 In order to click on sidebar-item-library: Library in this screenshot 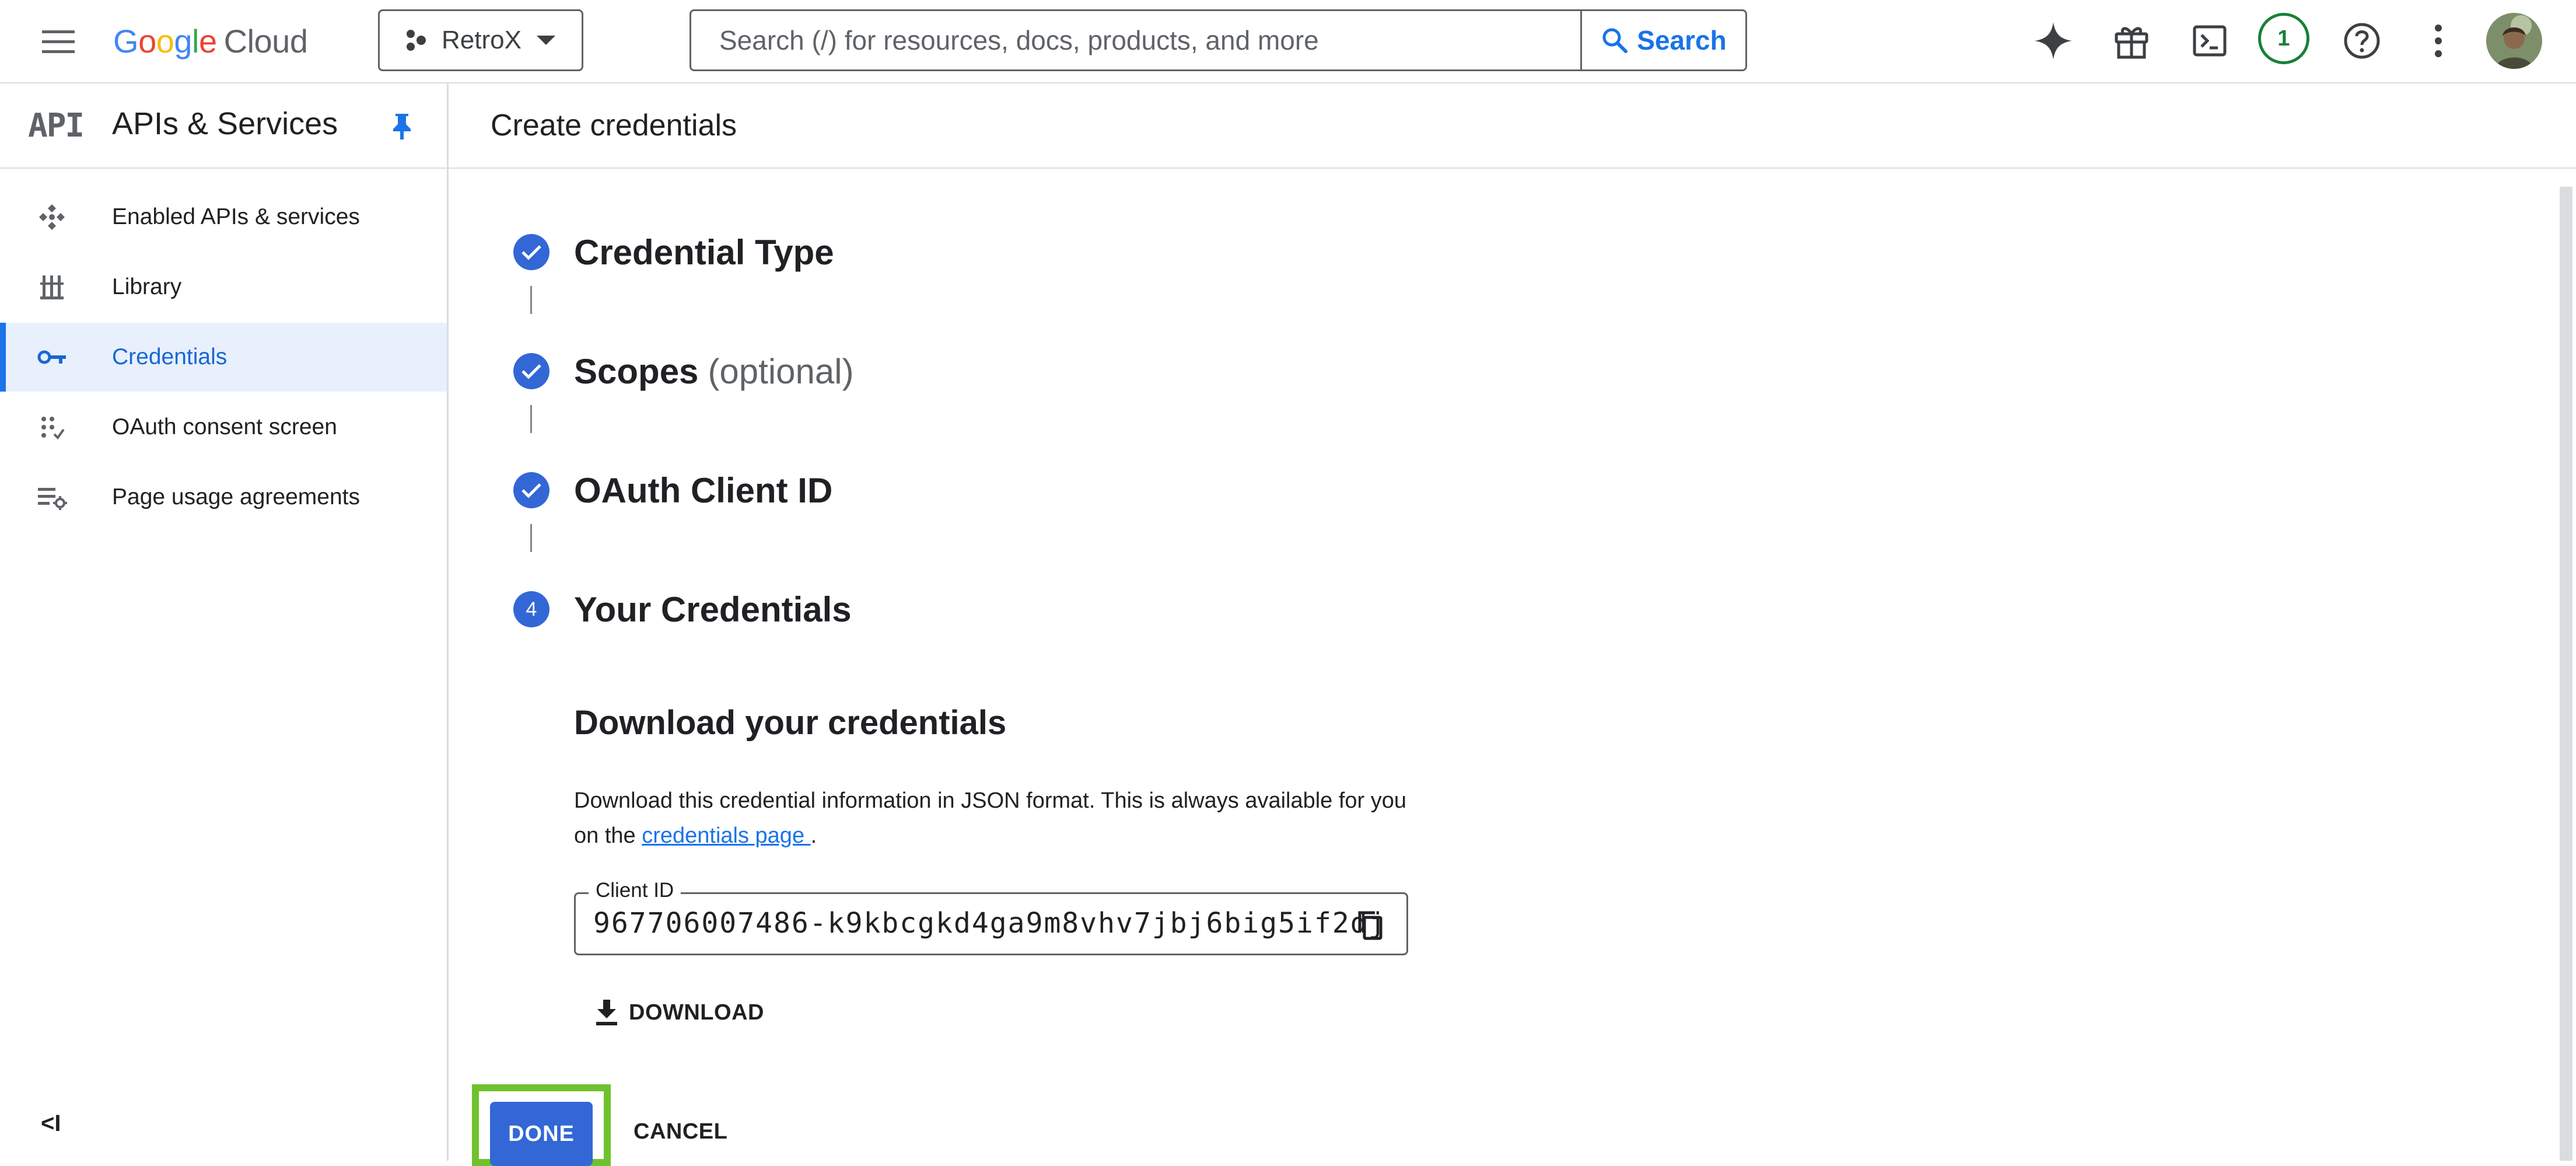, I will do `click(223, 287)`.